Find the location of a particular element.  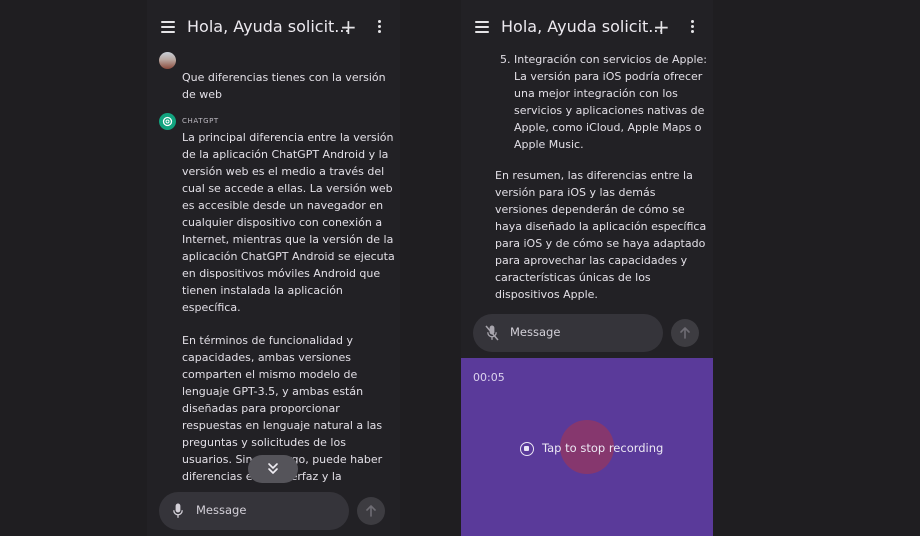

text-line: Apple, como iCloud, Apple Maps o is located at coordinates (608, 127).